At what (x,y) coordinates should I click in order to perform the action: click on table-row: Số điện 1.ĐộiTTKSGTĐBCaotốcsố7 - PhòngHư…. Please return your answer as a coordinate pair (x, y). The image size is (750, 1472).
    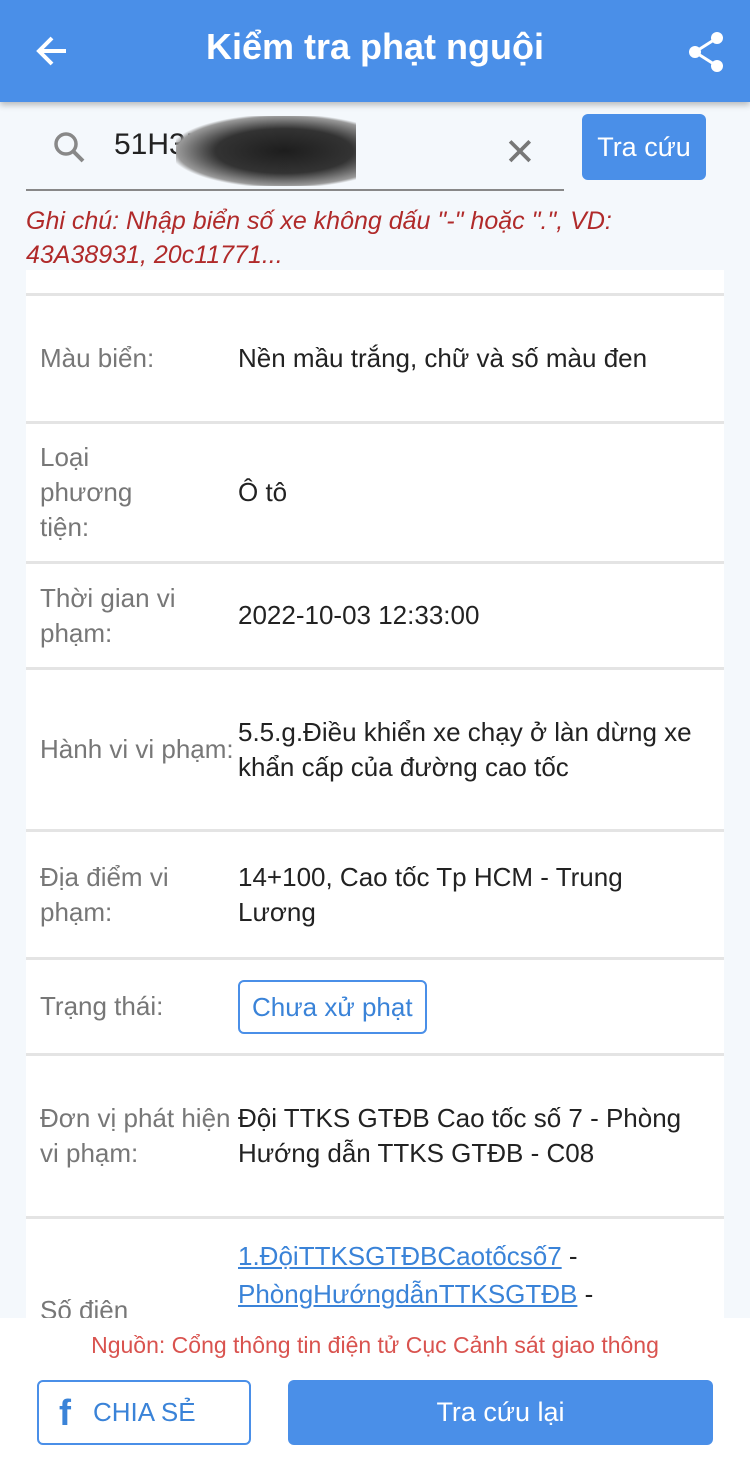
    Looking at the image, I should click on (375, 1268).